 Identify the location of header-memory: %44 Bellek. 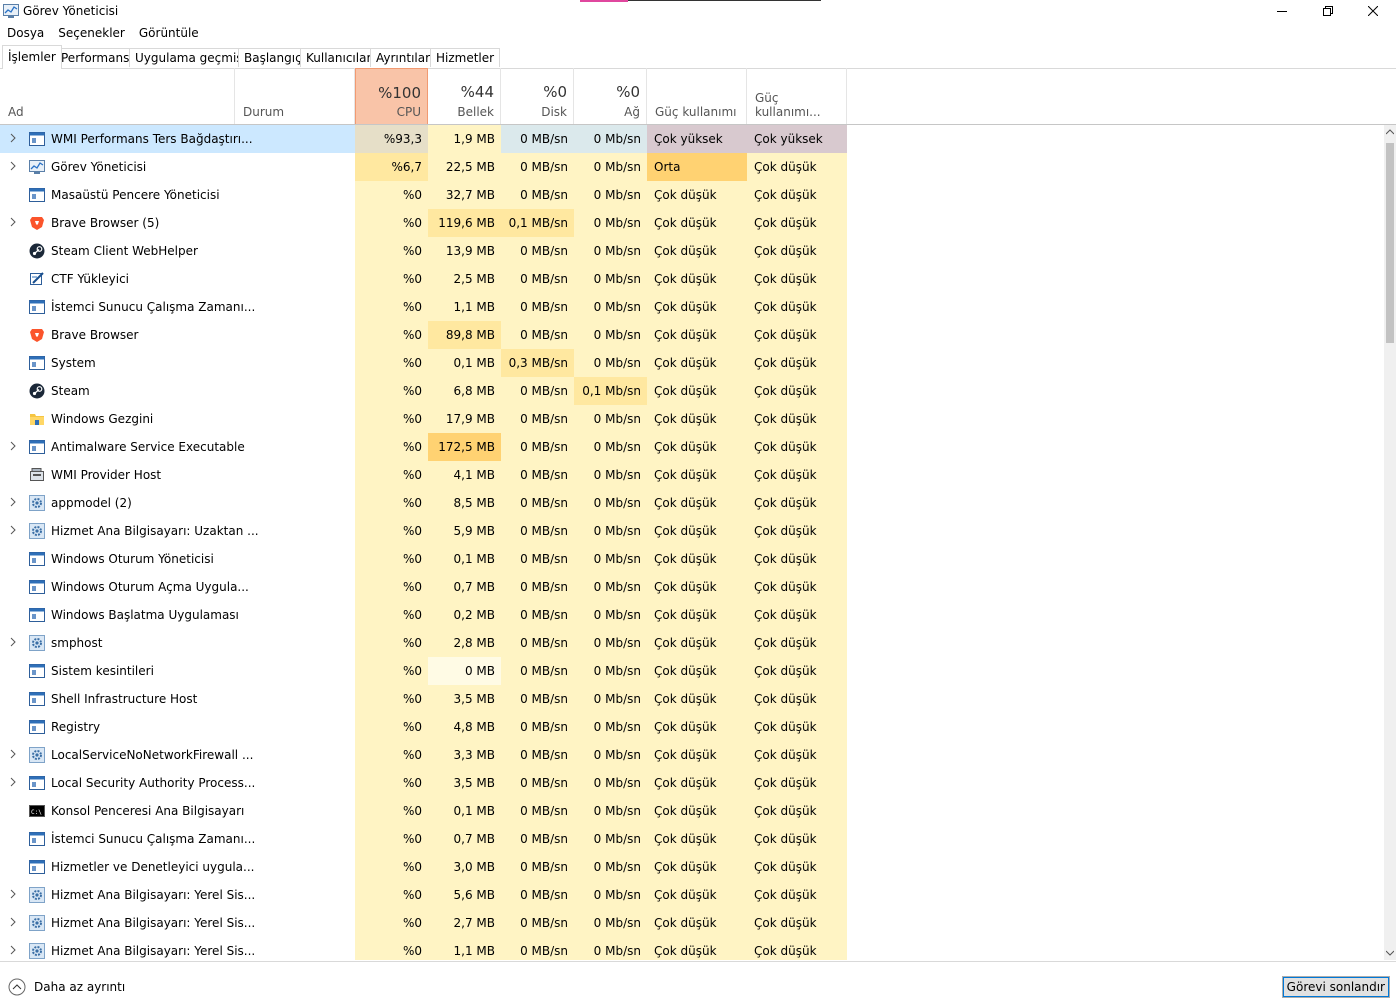
(464, 96).